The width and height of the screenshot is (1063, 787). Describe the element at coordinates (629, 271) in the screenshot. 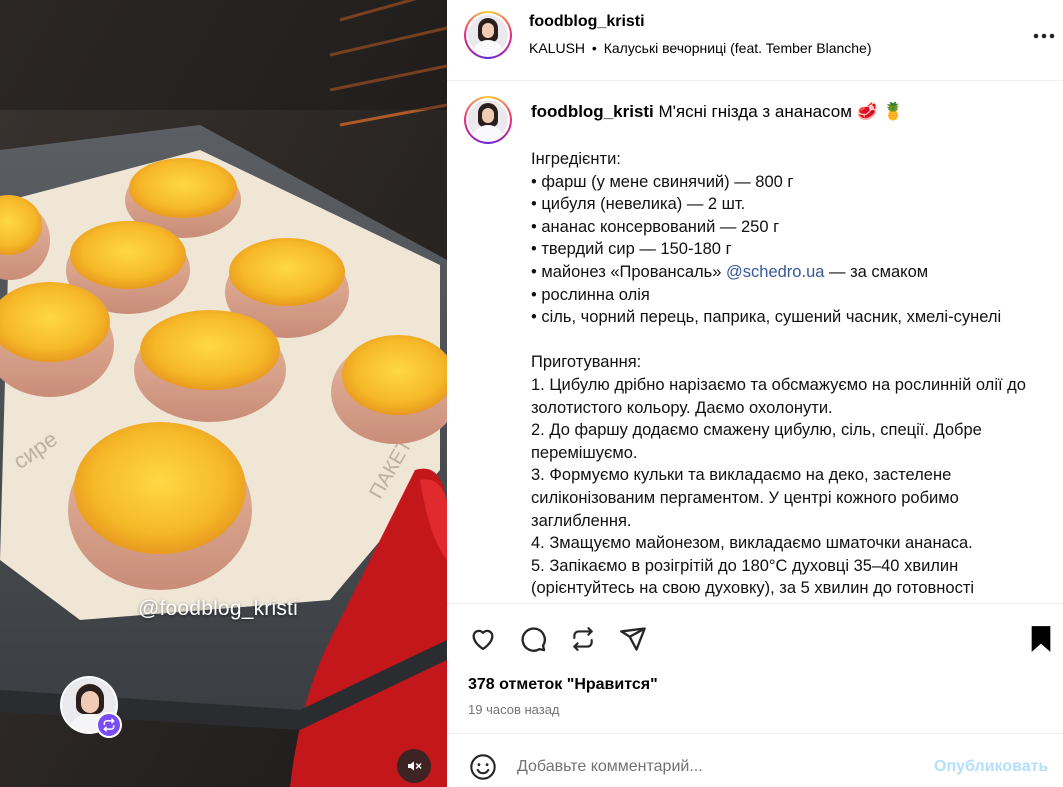

I see `mayo-text: • майонез «Провансаль»` at that location.